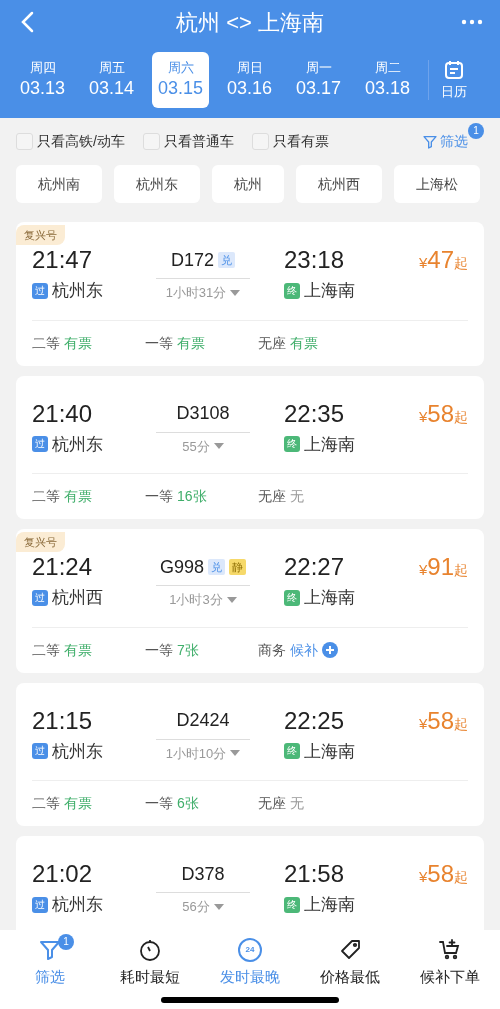 This screenshot has width=500, height=1009. What do you see at coordinates (192, 496) in the screenshot?
I see `seat-availability: 16张` at bounding box center [192, 496].